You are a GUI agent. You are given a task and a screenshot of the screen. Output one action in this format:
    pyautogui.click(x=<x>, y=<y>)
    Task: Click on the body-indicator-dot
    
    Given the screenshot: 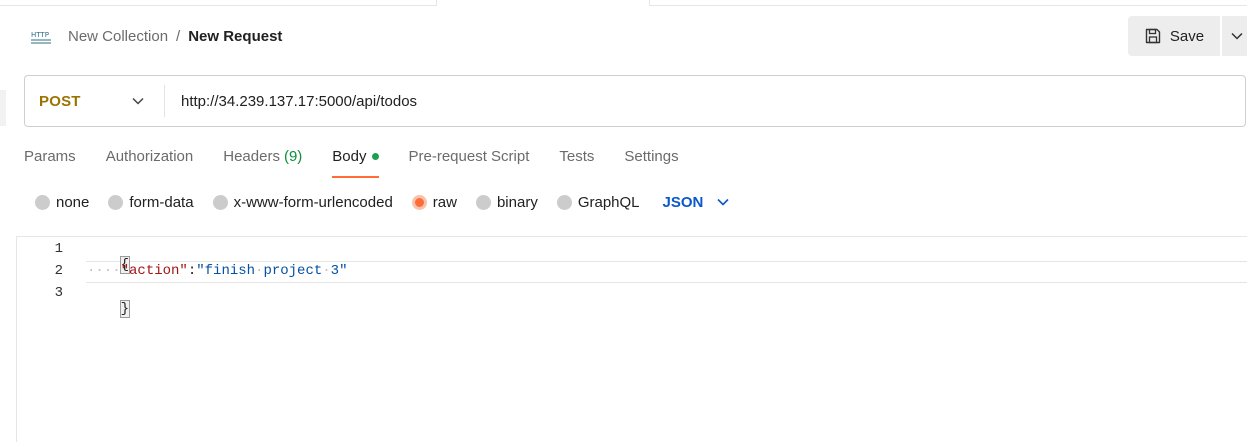 What is the action you would take?
    pyautogui.click(x=375, y=156)
    